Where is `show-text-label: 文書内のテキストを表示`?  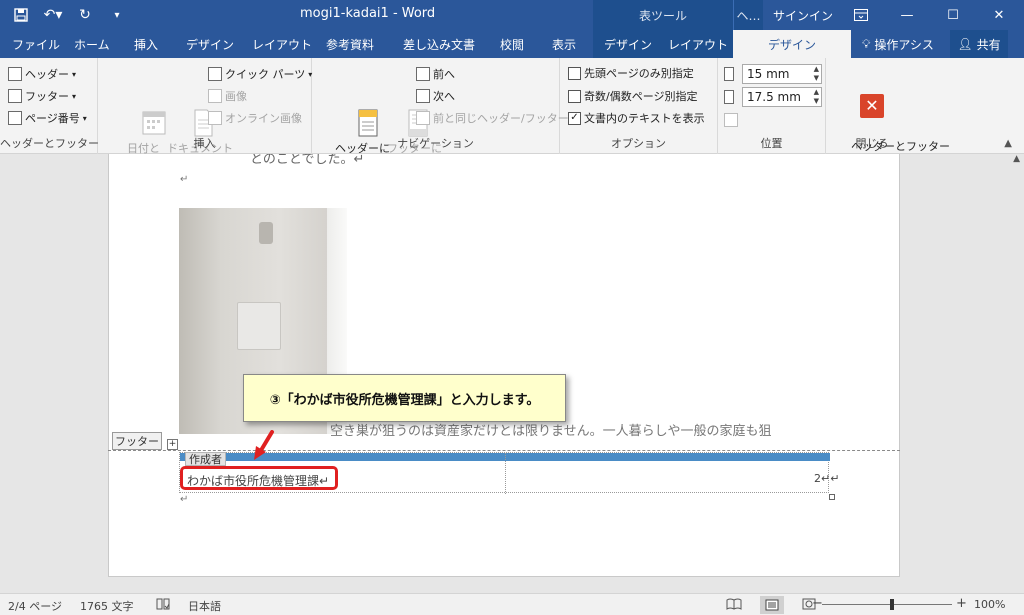 show-text-label: 文書内のテキストを表示 is located at coordinates (644, 118).